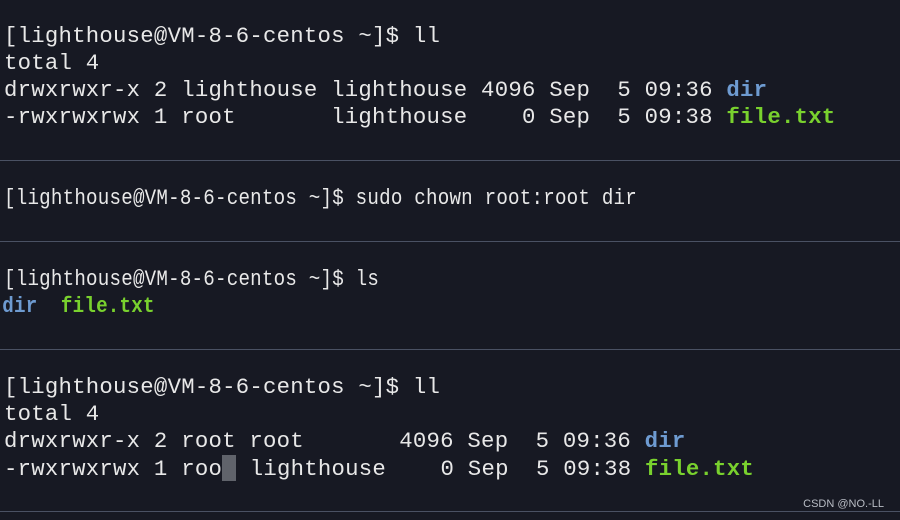  What do you see at coordinates (496, 198) in the screenshot?
I see `command: sudo chown root:root dir` at bounding box center [496, 198].